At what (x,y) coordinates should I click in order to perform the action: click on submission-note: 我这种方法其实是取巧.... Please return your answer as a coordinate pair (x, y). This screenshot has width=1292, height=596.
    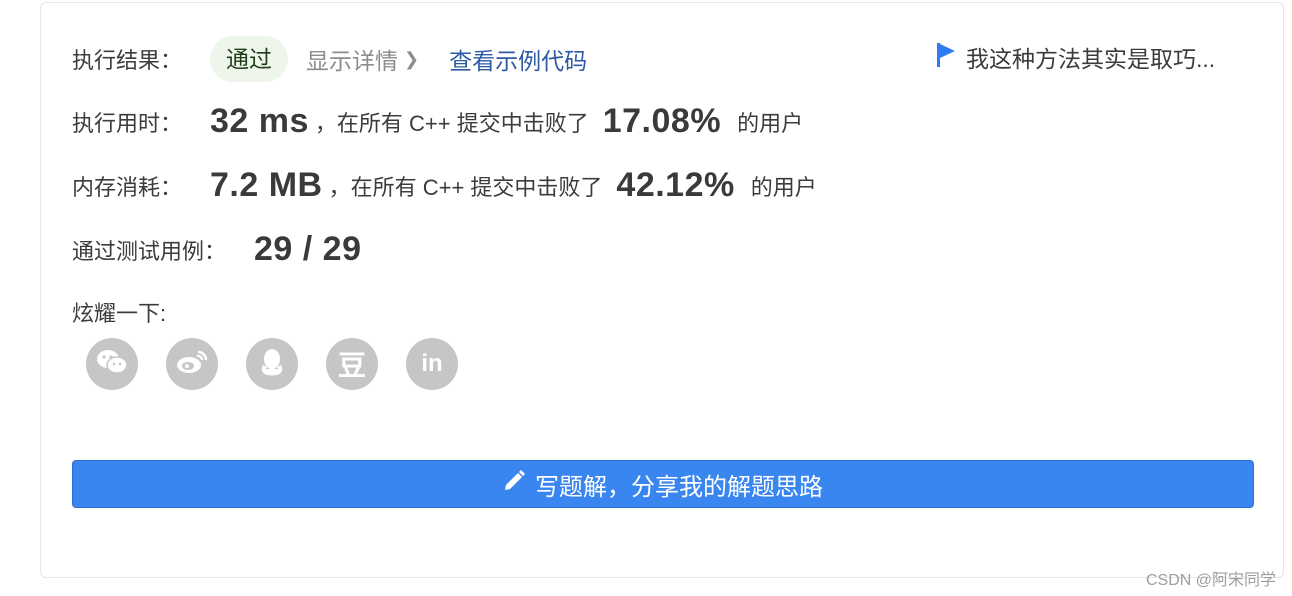
    Looking at the image, I should click on (1075, 57).